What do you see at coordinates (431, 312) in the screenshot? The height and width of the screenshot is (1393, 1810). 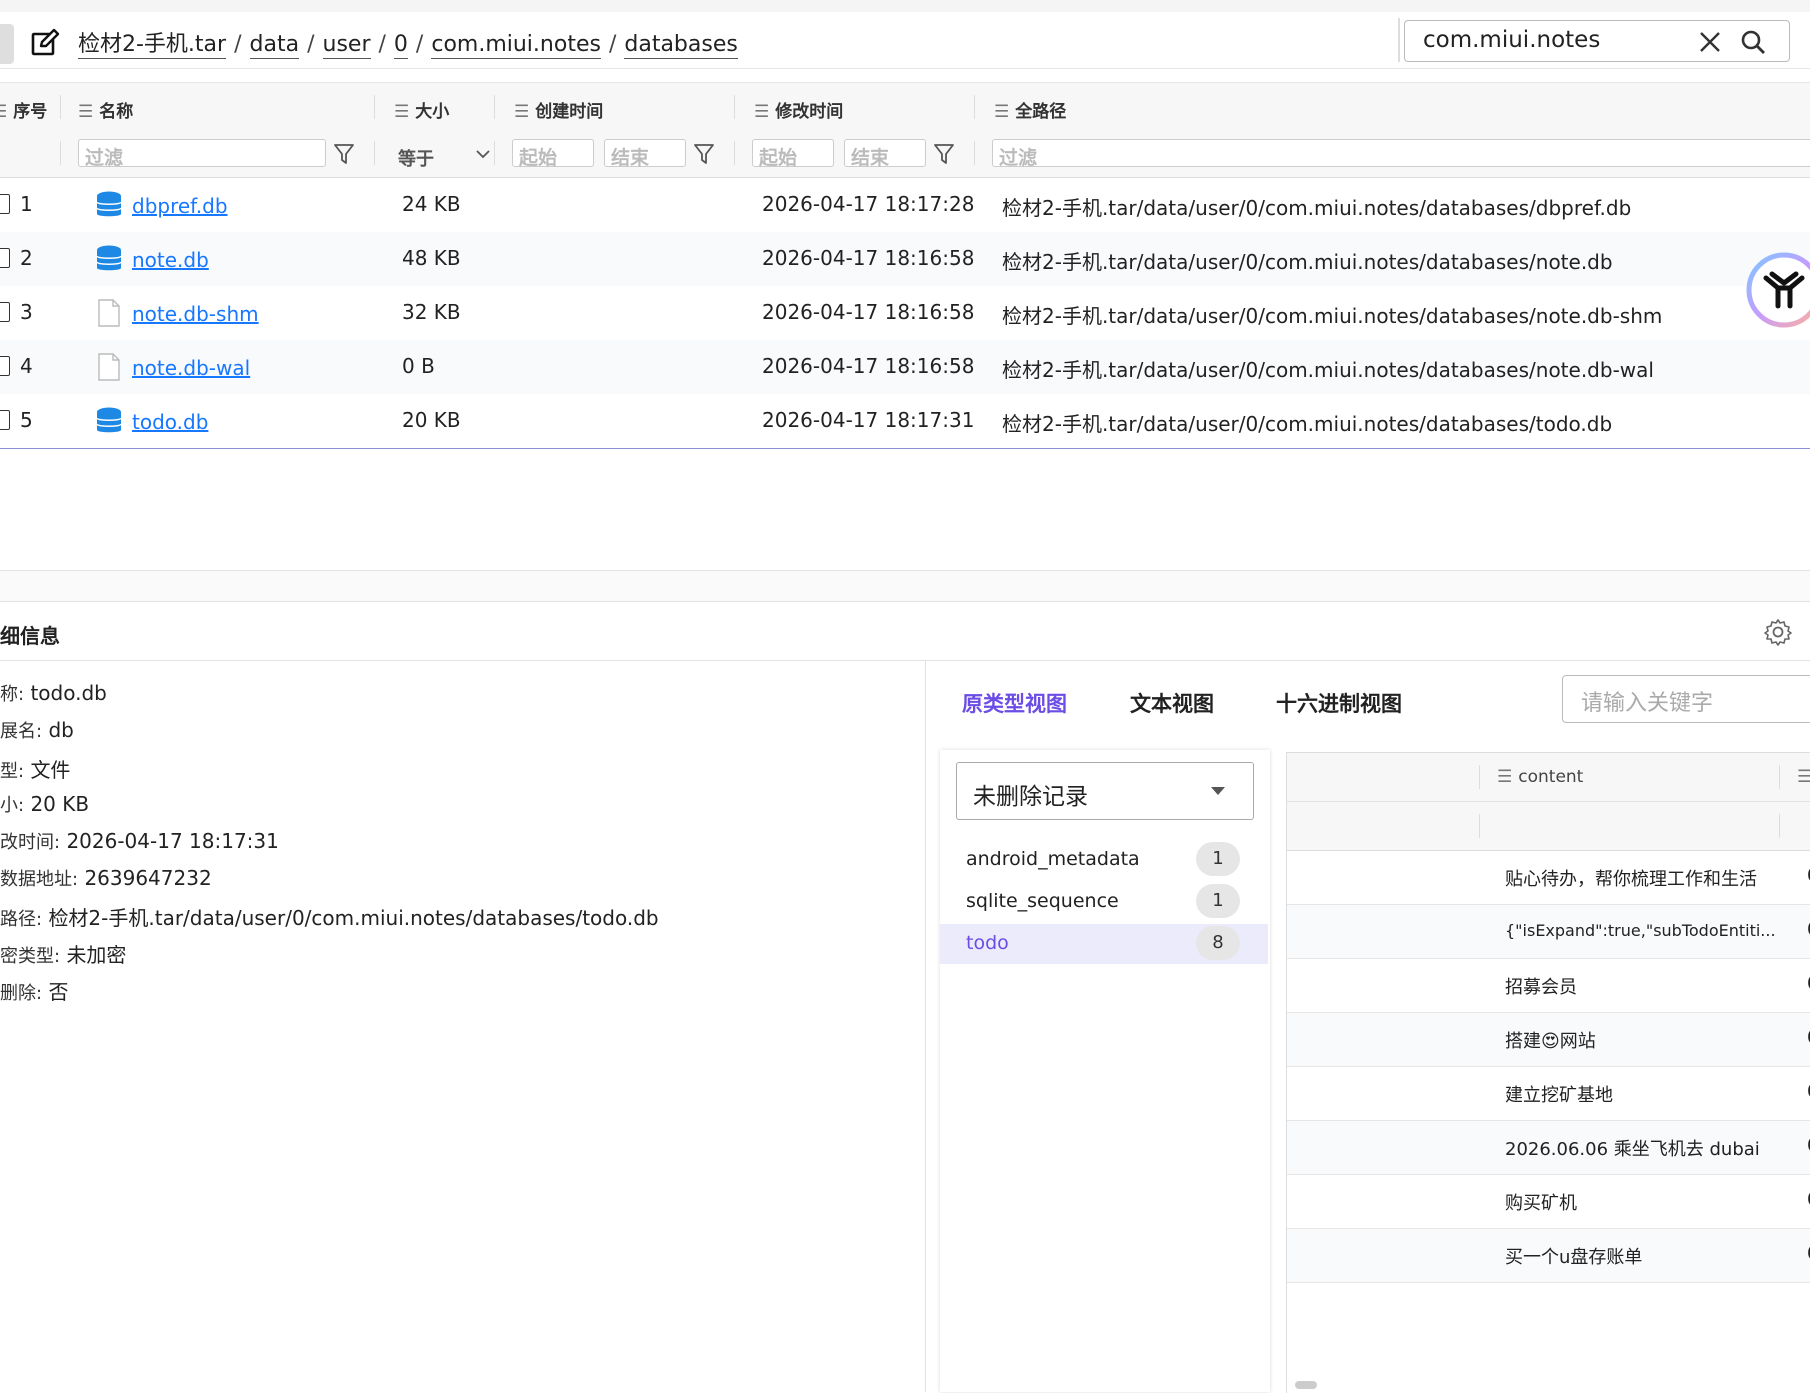 I see `file-size: 32 KB` at bounding box center [431, 312].